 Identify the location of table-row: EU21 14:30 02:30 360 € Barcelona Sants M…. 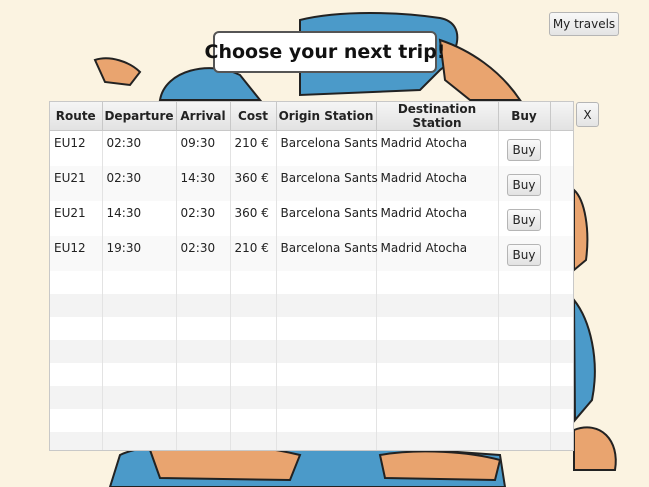
(311, 218).